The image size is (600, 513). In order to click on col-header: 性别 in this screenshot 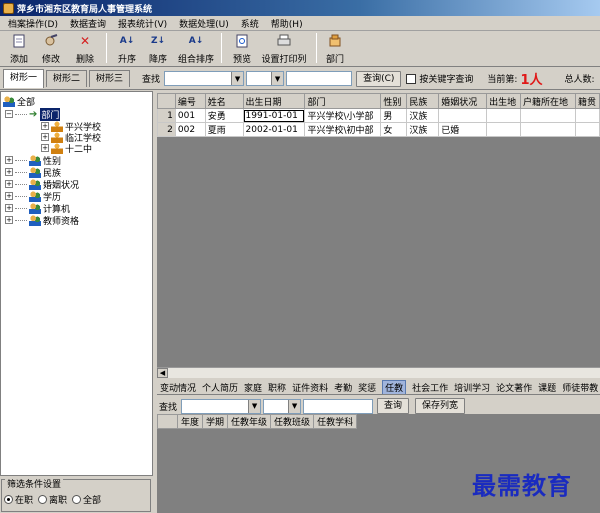, I will do `click(394, 101)`.